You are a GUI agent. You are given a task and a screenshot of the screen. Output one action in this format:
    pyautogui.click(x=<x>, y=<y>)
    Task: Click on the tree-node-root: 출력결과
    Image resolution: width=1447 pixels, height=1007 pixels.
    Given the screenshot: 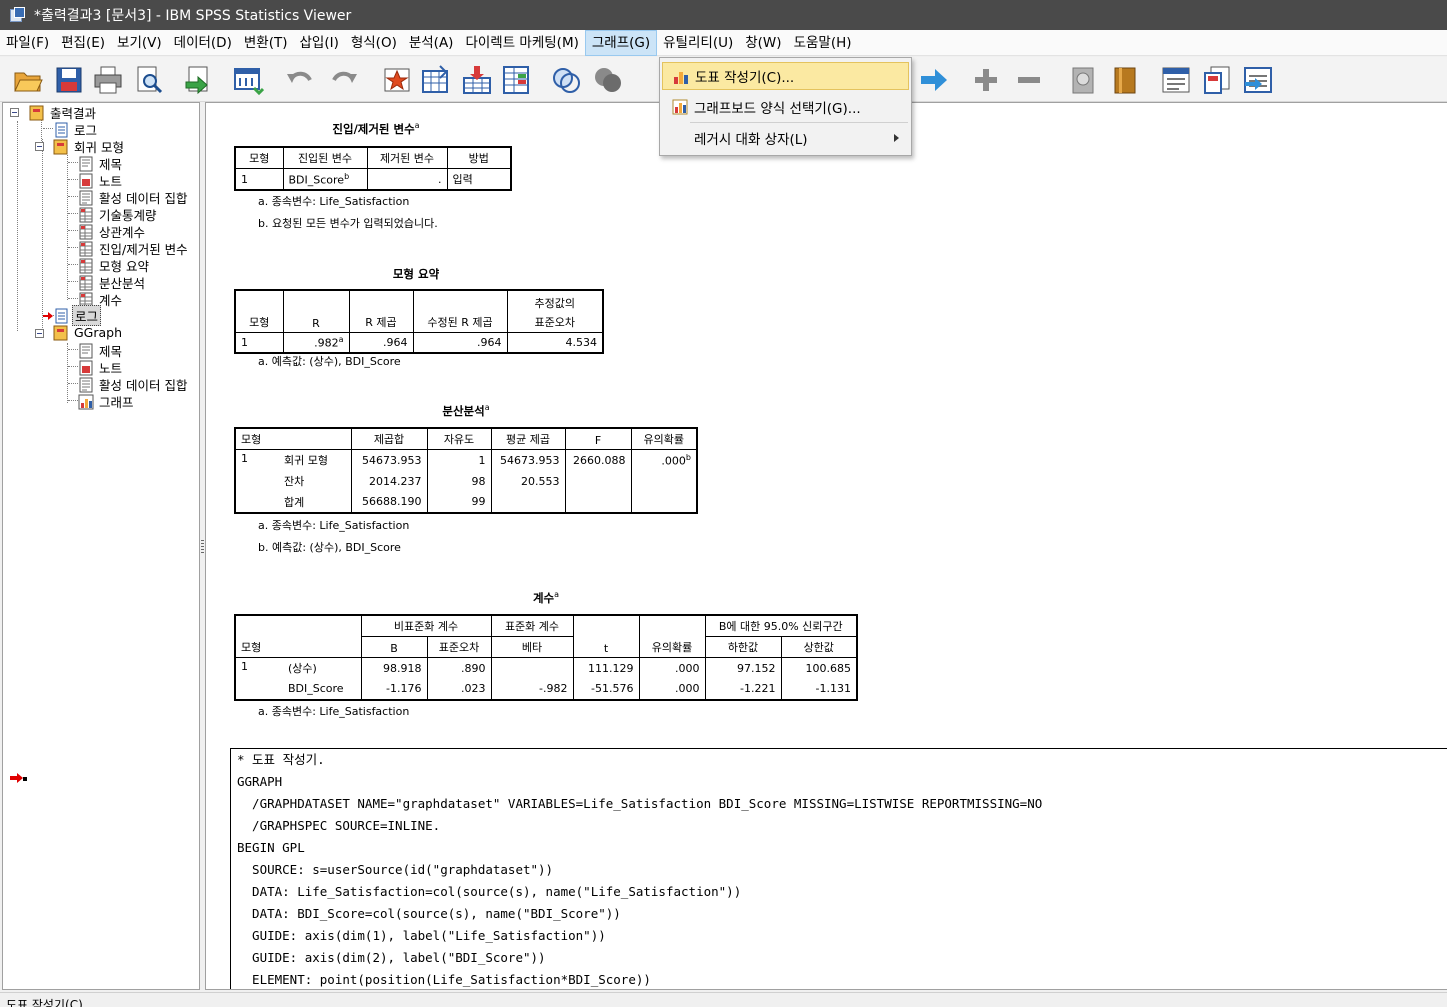 What is the action you would take?
    pyautogui.click(x=63, y=112)
    